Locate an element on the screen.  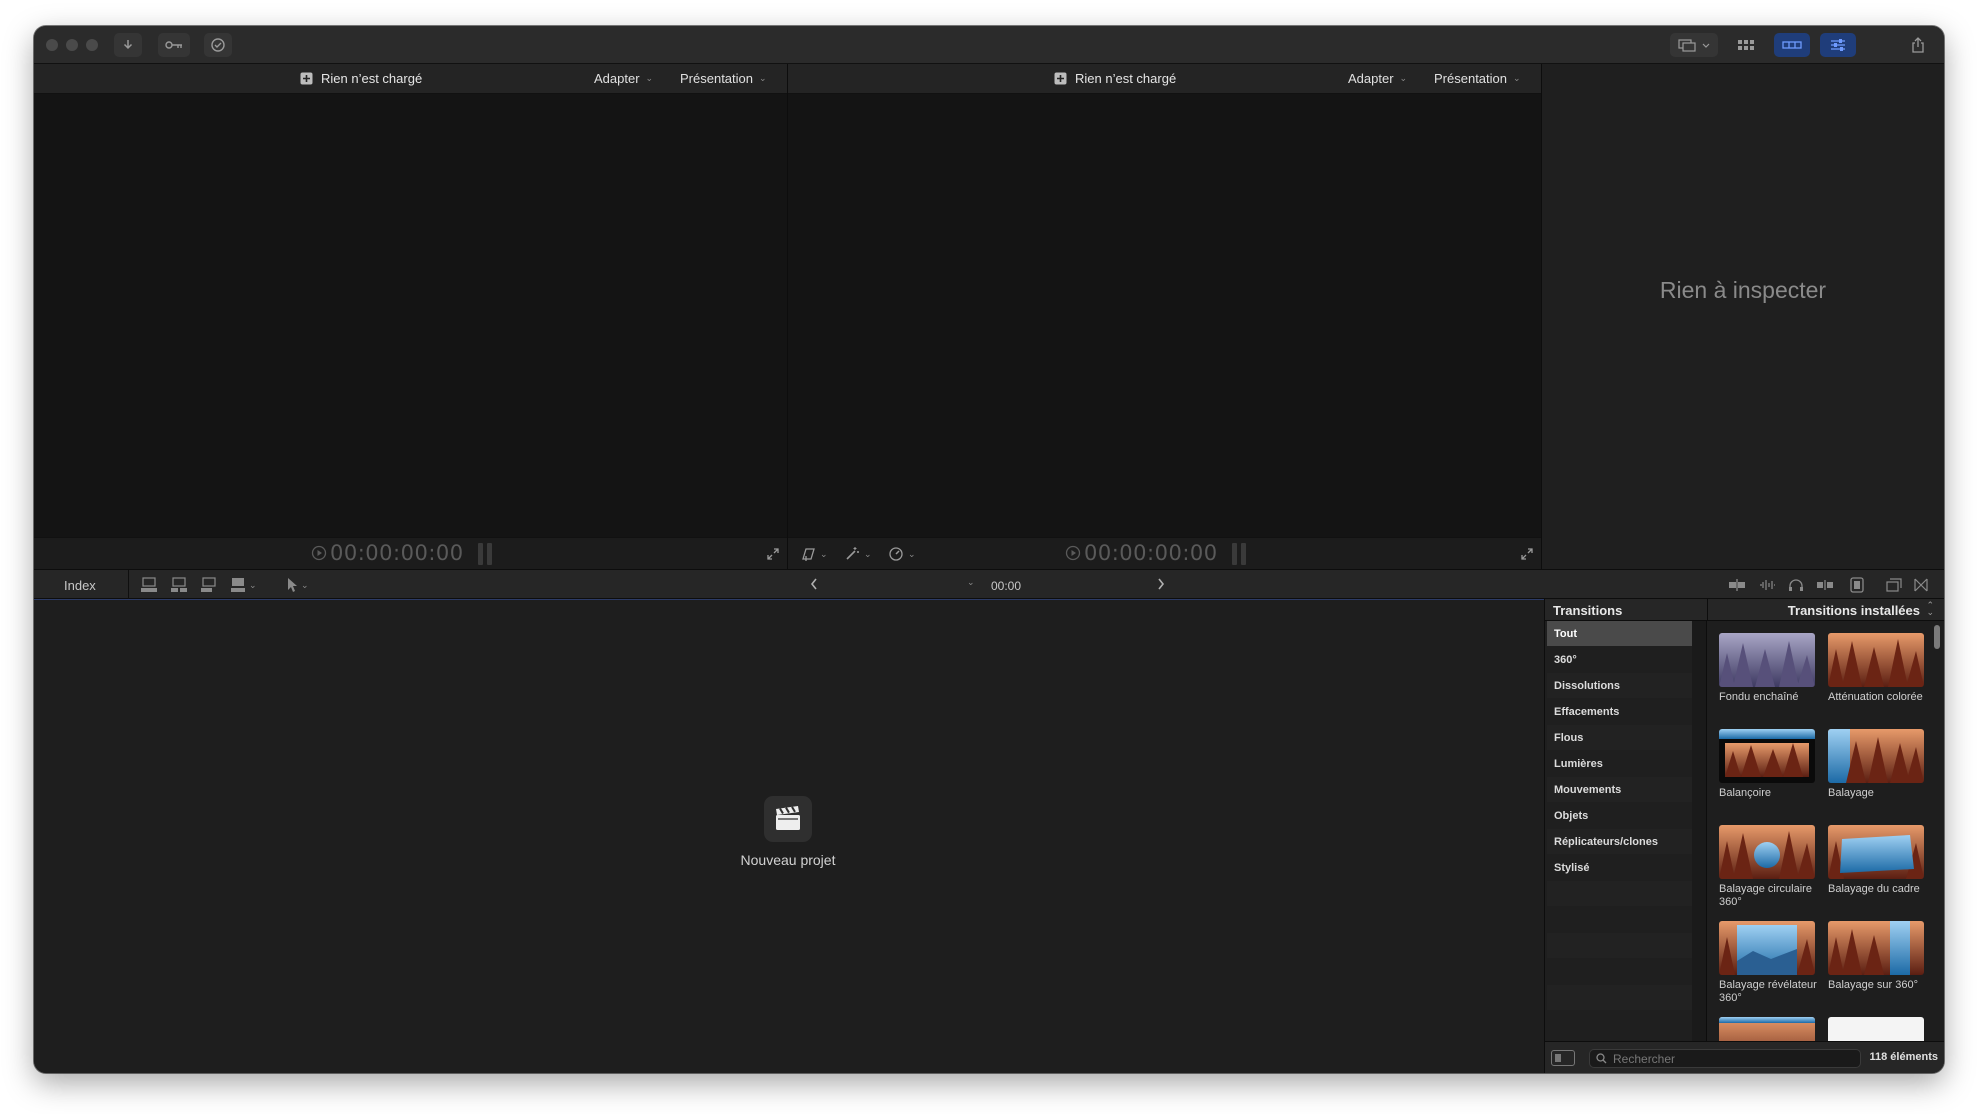
overlapping-windows-icon is located at coordinates (1694, 45).